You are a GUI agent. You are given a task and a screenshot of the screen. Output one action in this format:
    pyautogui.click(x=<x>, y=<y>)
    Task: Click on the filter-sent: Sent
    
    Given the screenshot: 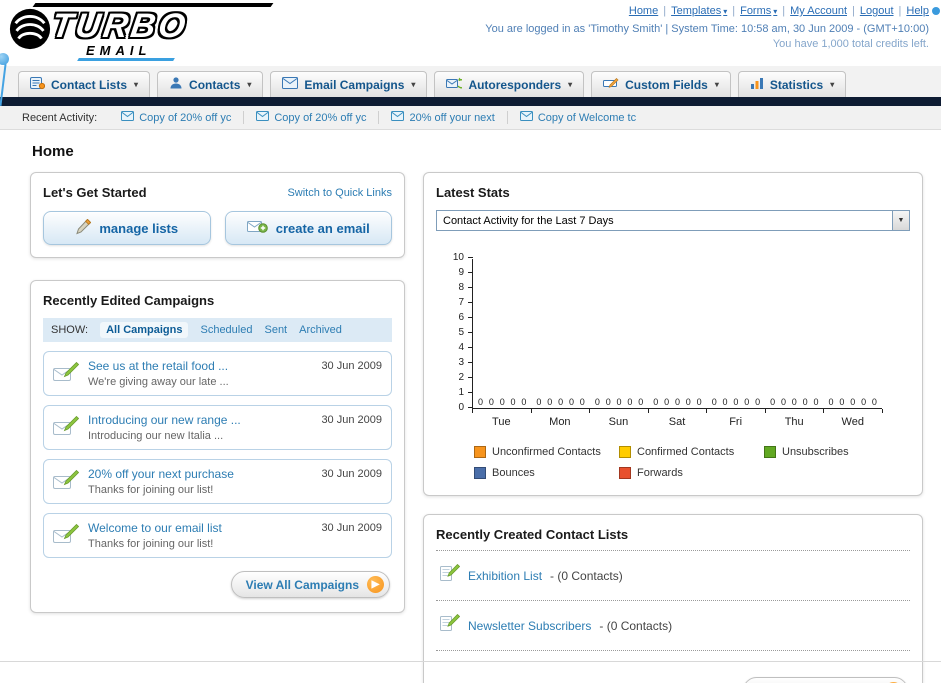 What is the action you would take?
    pyautogui.click(x=275, y=330)
    